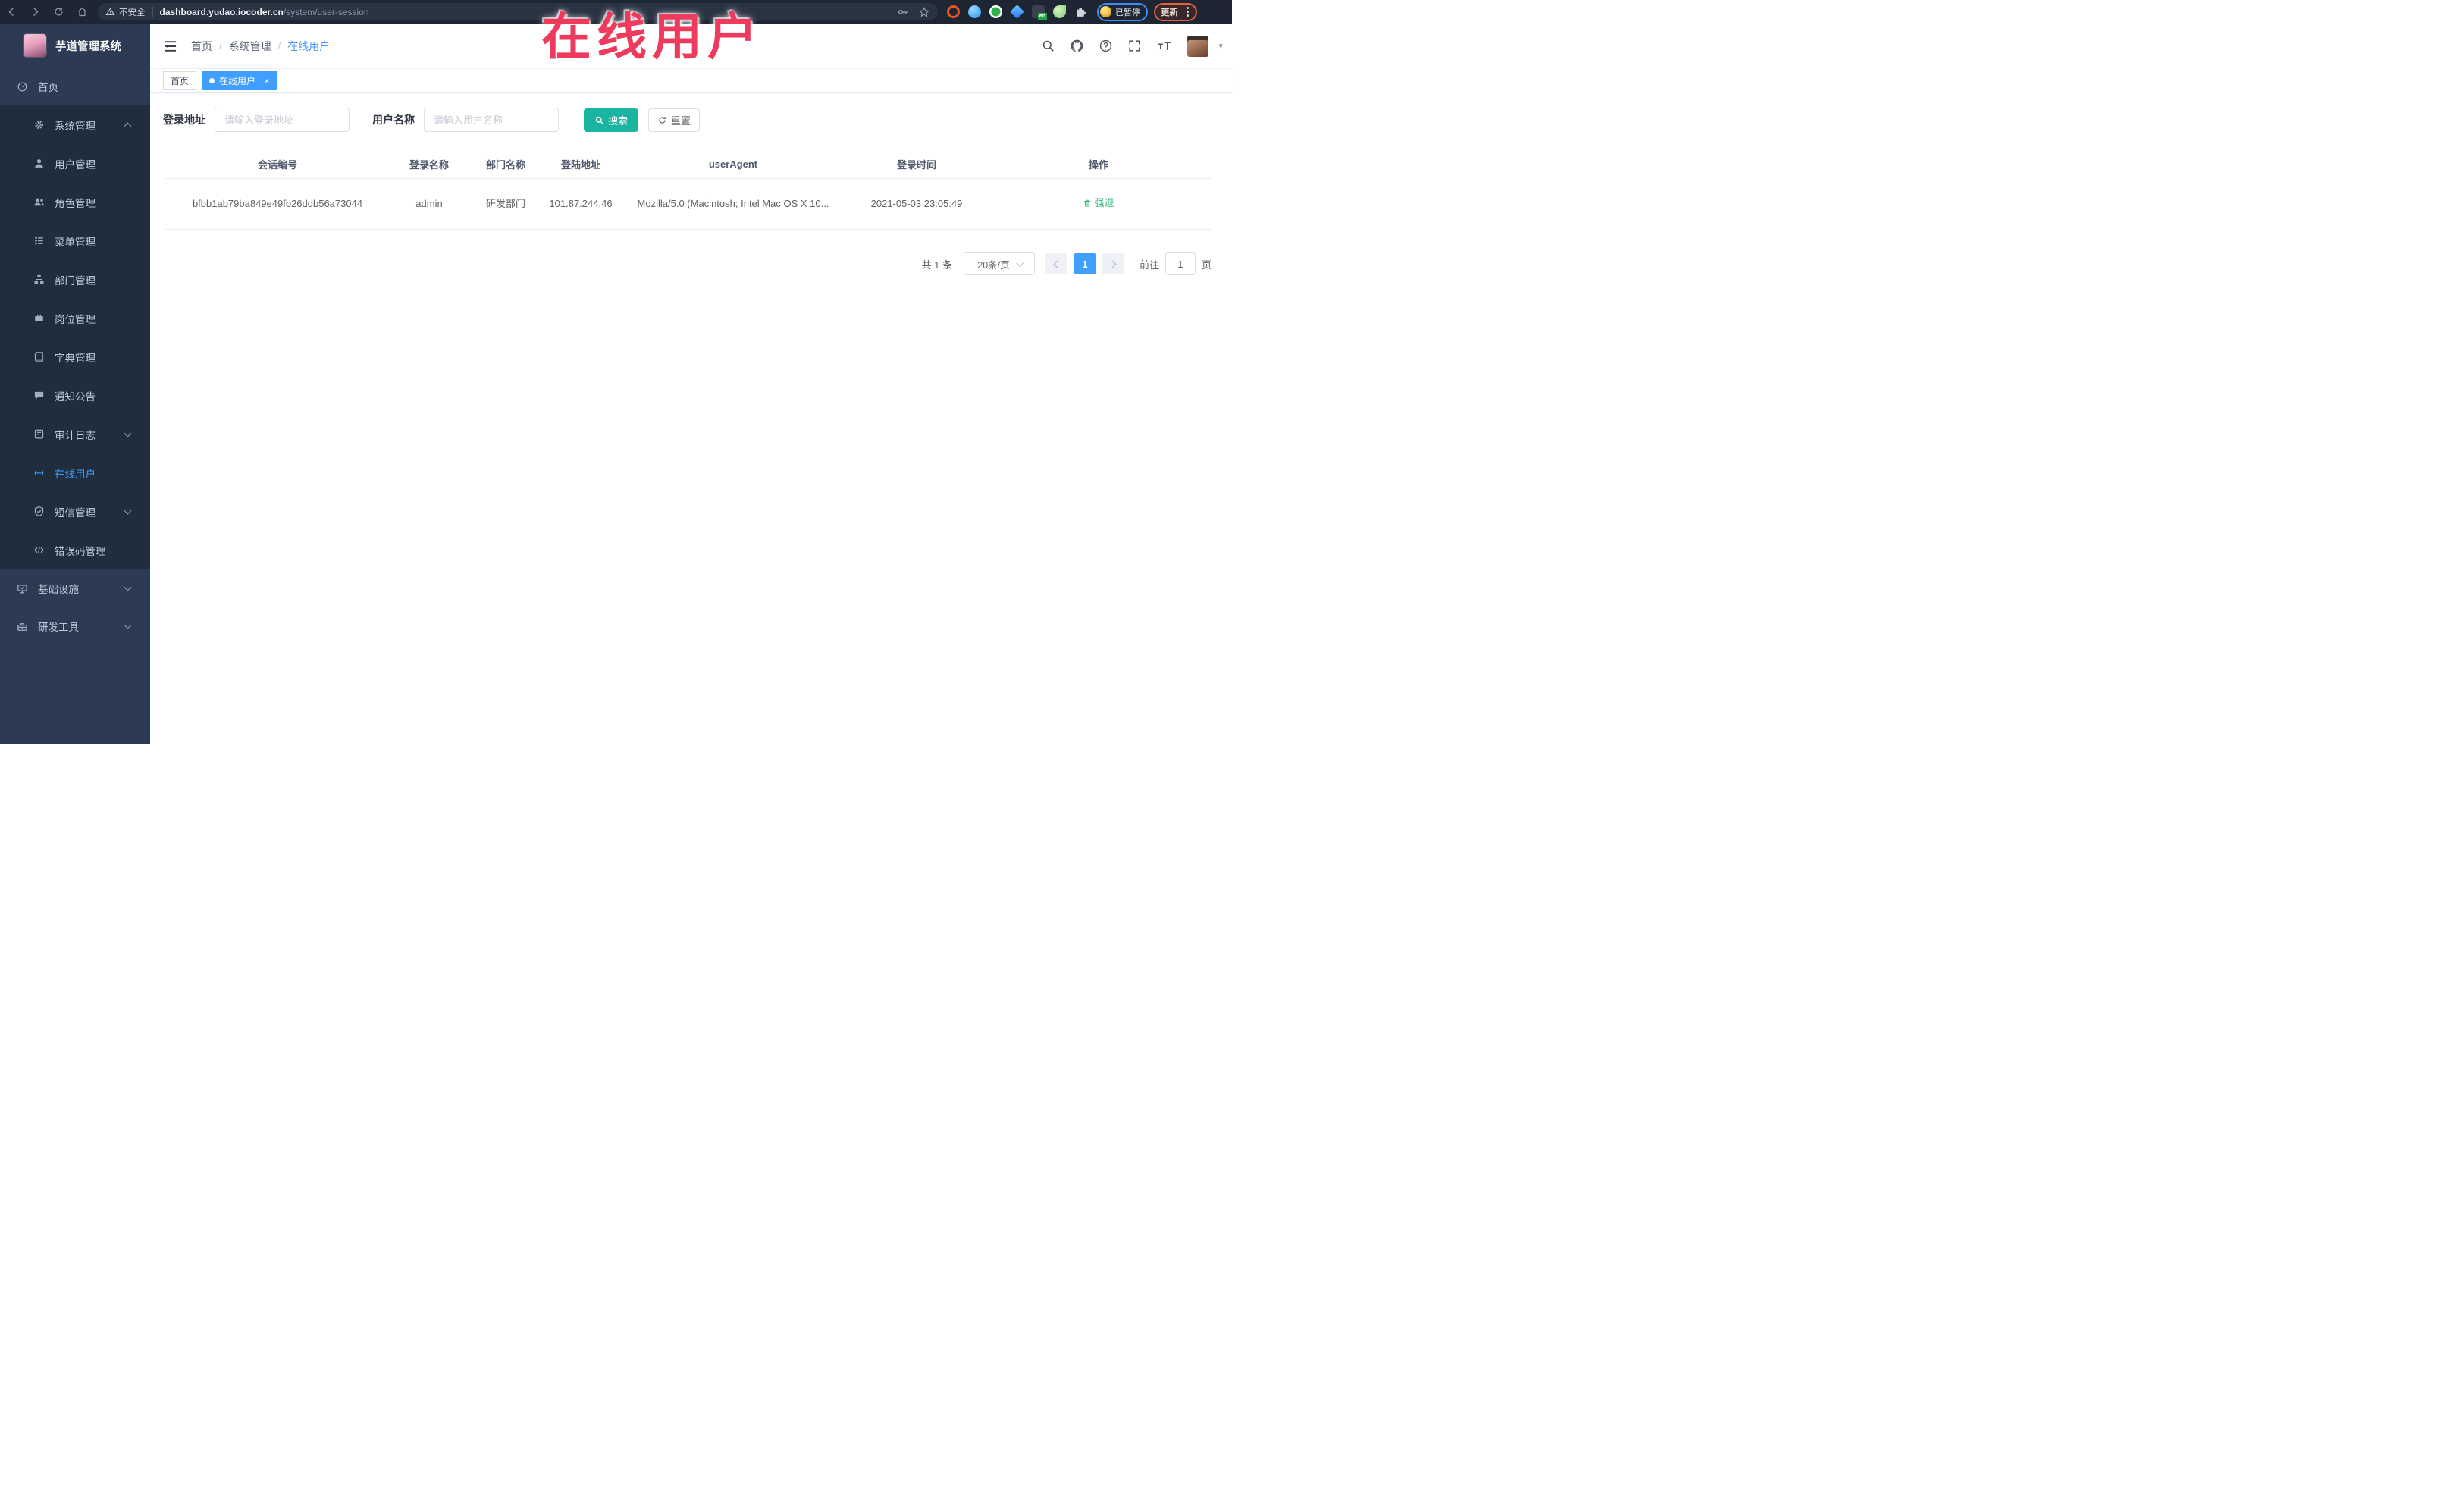 The height and width of the screenshot is (1489, 2464). What do you see at coordinates (1198, 46) in the screenshot?
I see `user-avatar` at bounding box center [1198, 46].